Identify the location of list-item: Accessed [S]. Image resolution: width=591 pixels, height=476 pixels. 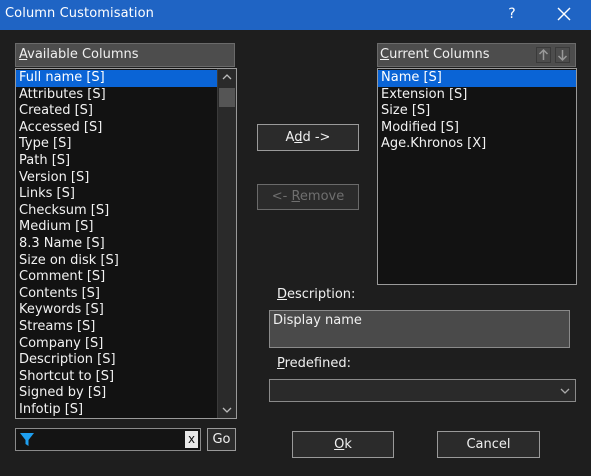
(116, 128).